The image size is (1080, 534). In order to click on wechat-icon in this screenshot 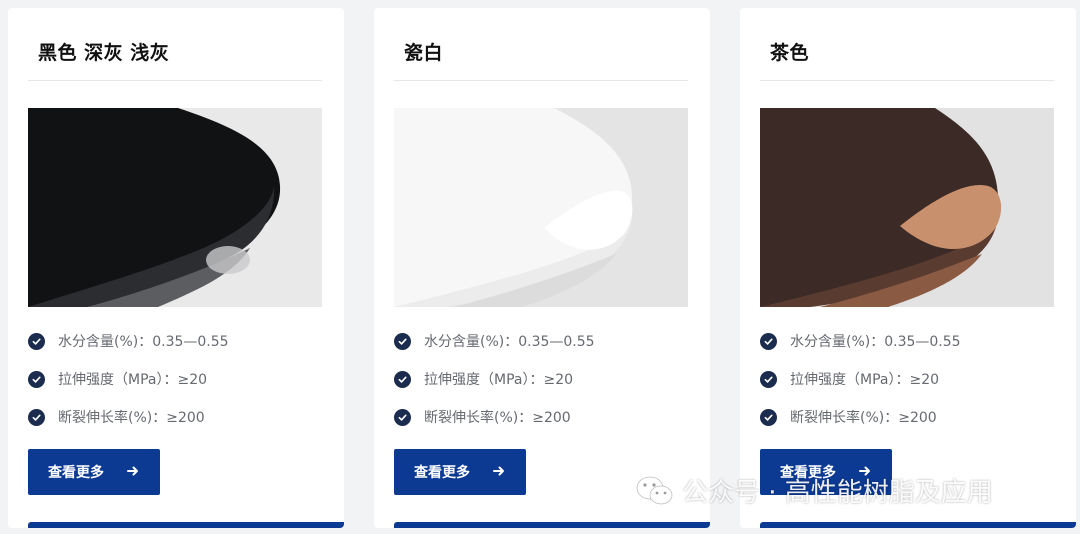, I will do `click(654, 490)`.